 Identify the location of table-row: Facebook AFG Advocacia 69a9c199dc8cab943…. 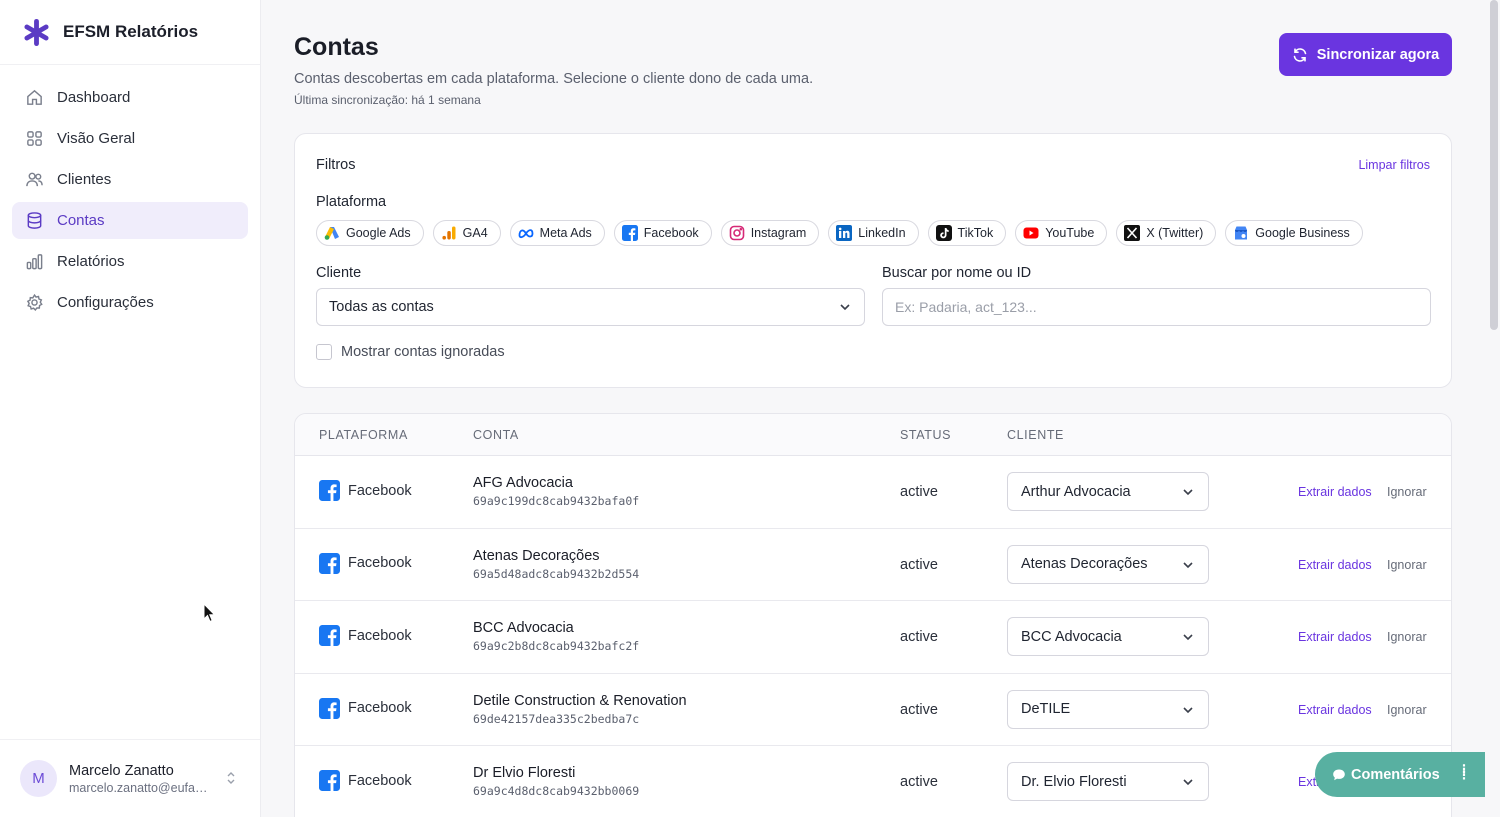
(873, 492).